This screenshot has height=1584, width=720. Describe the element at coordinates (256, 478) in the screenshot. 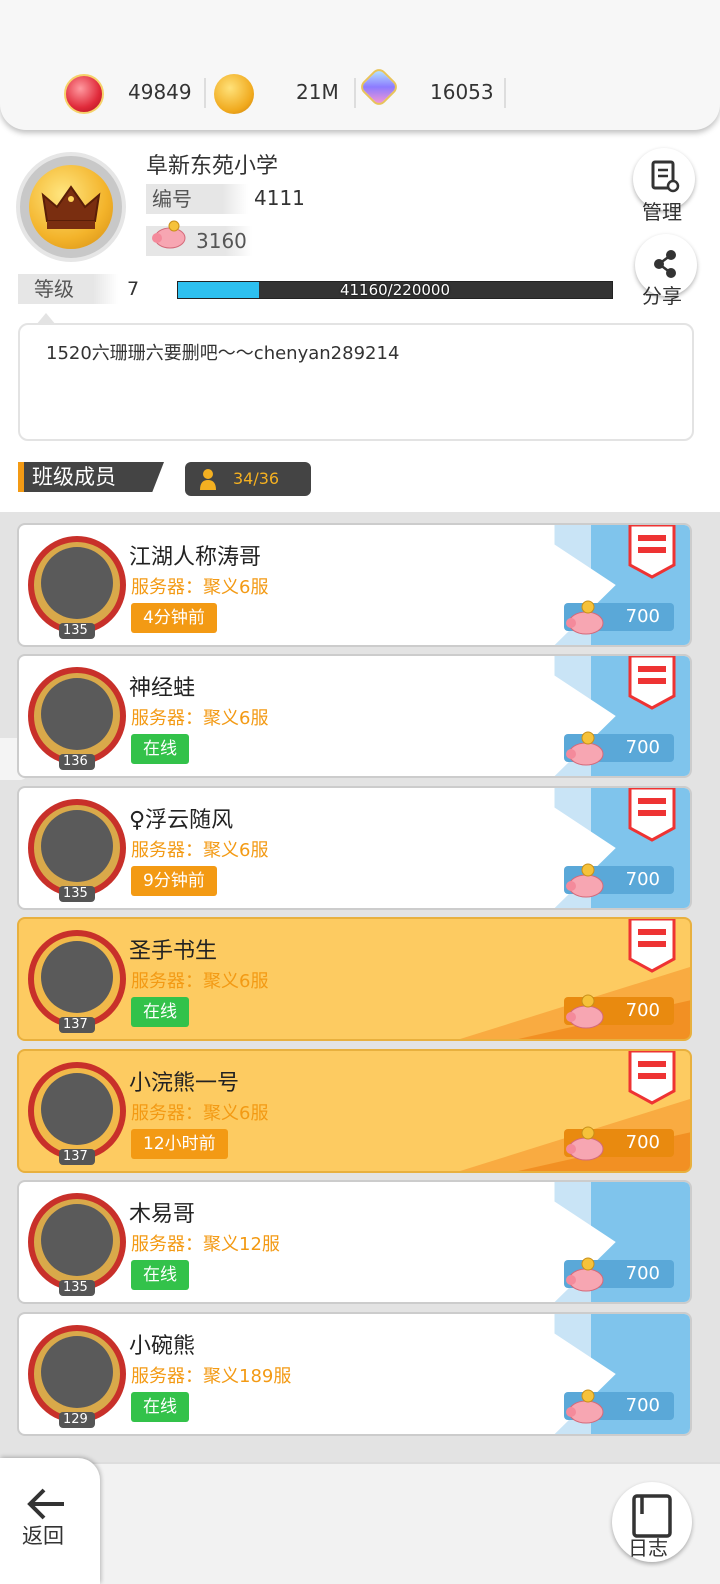

I see `member-count: 34/36` at that location.